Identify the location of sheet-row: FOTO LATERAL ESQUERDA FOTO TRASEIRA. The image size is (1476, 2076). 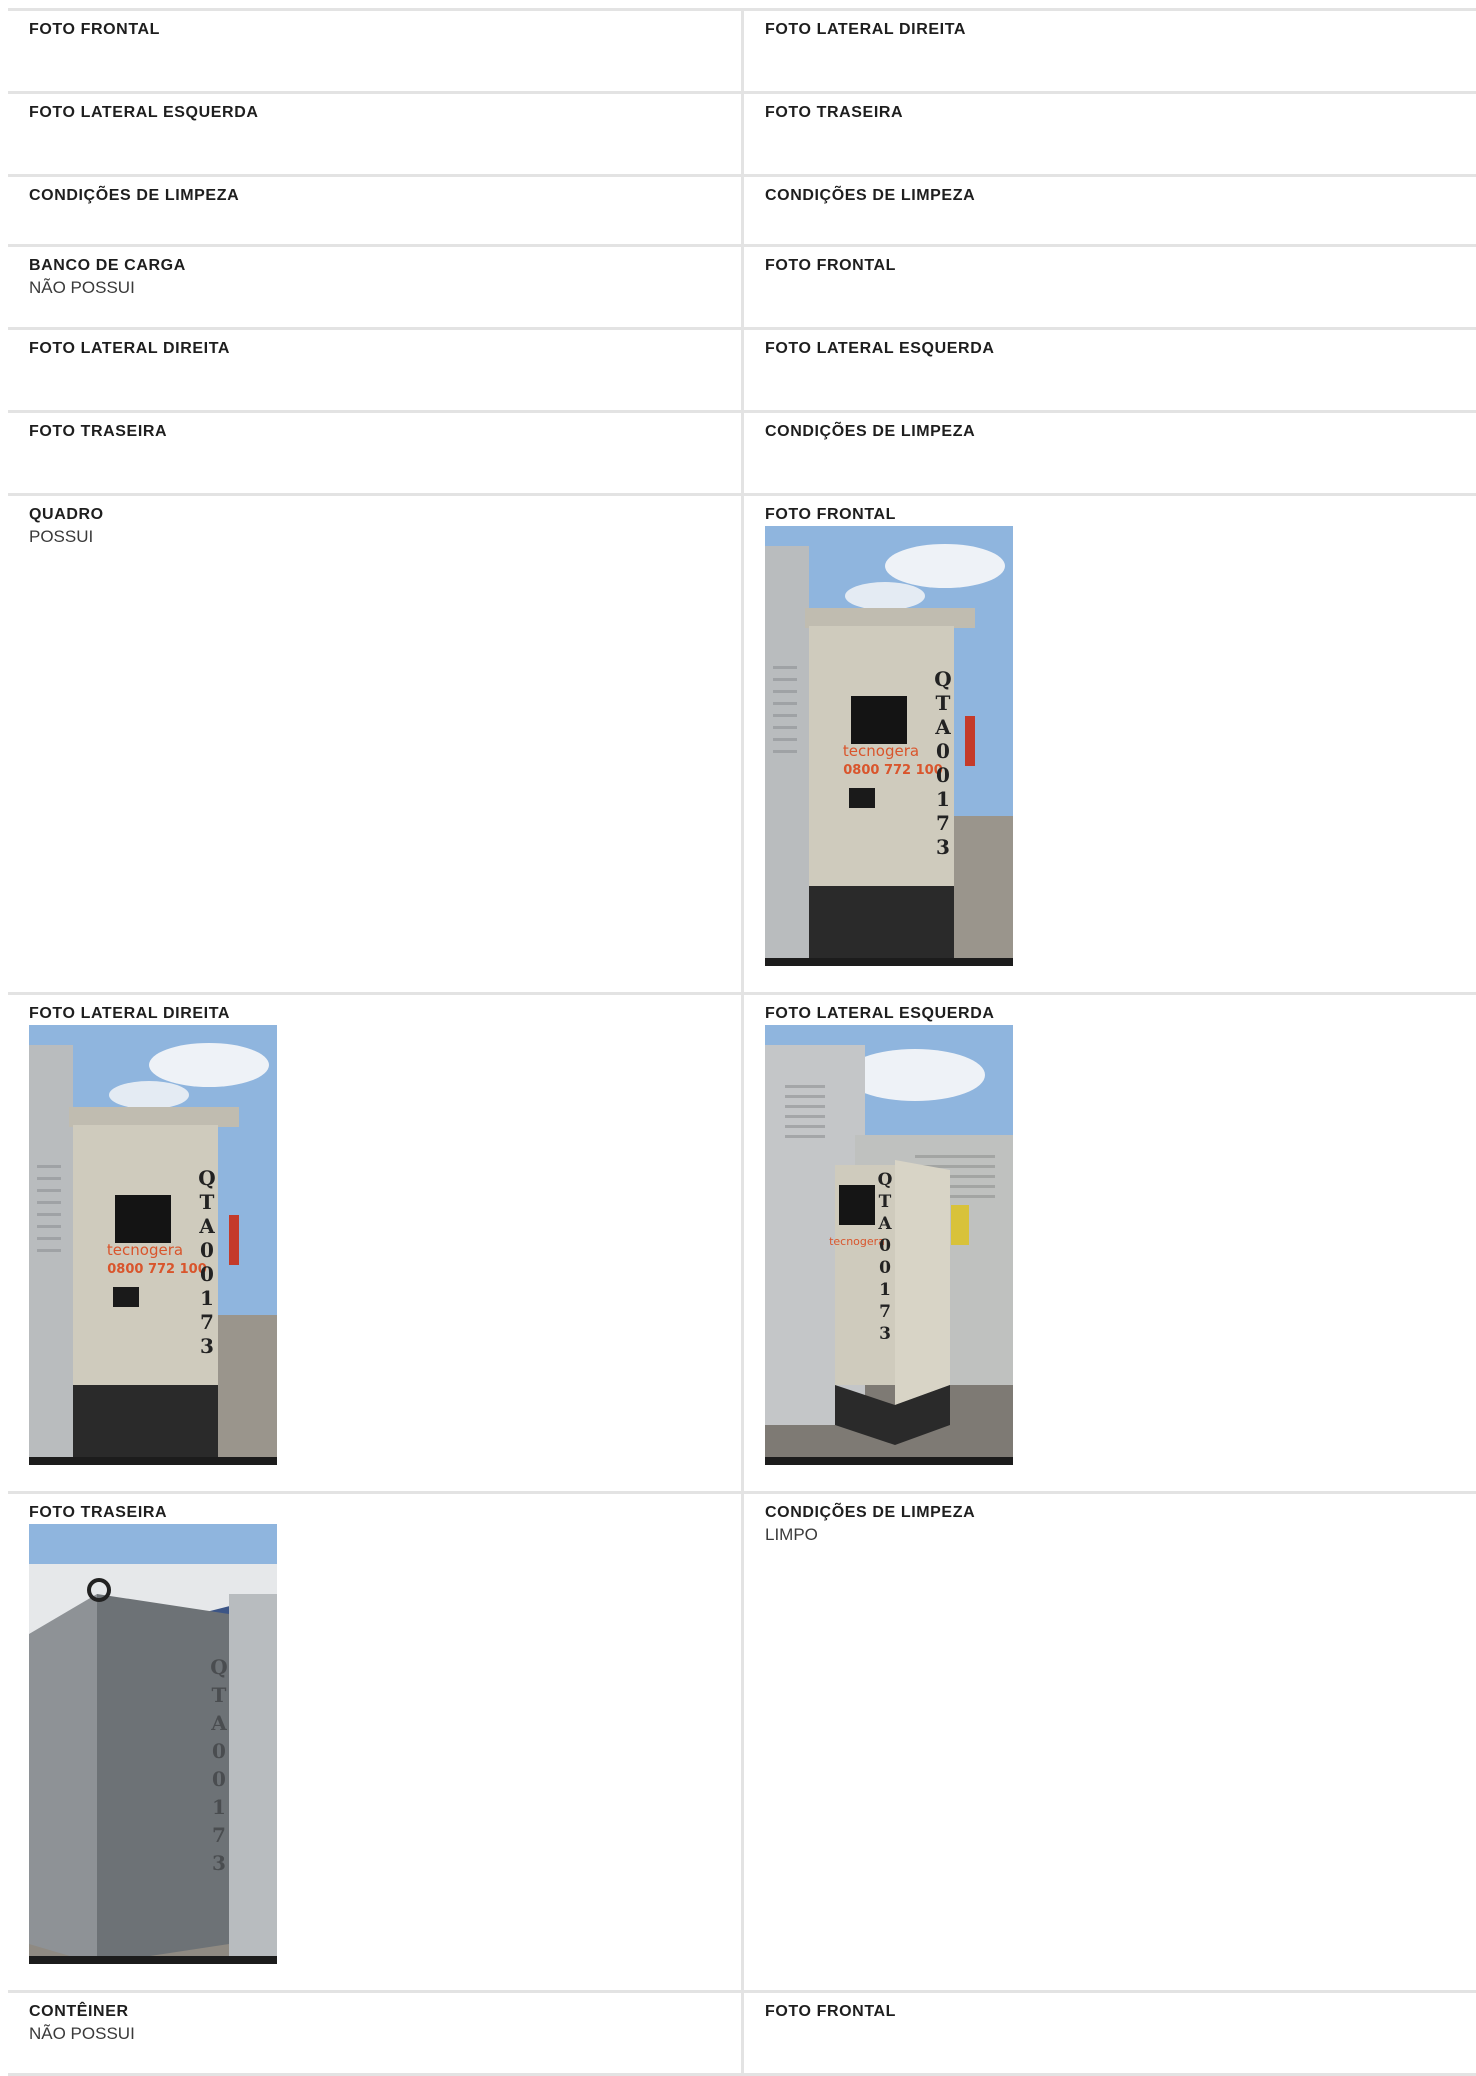
(742, 135).